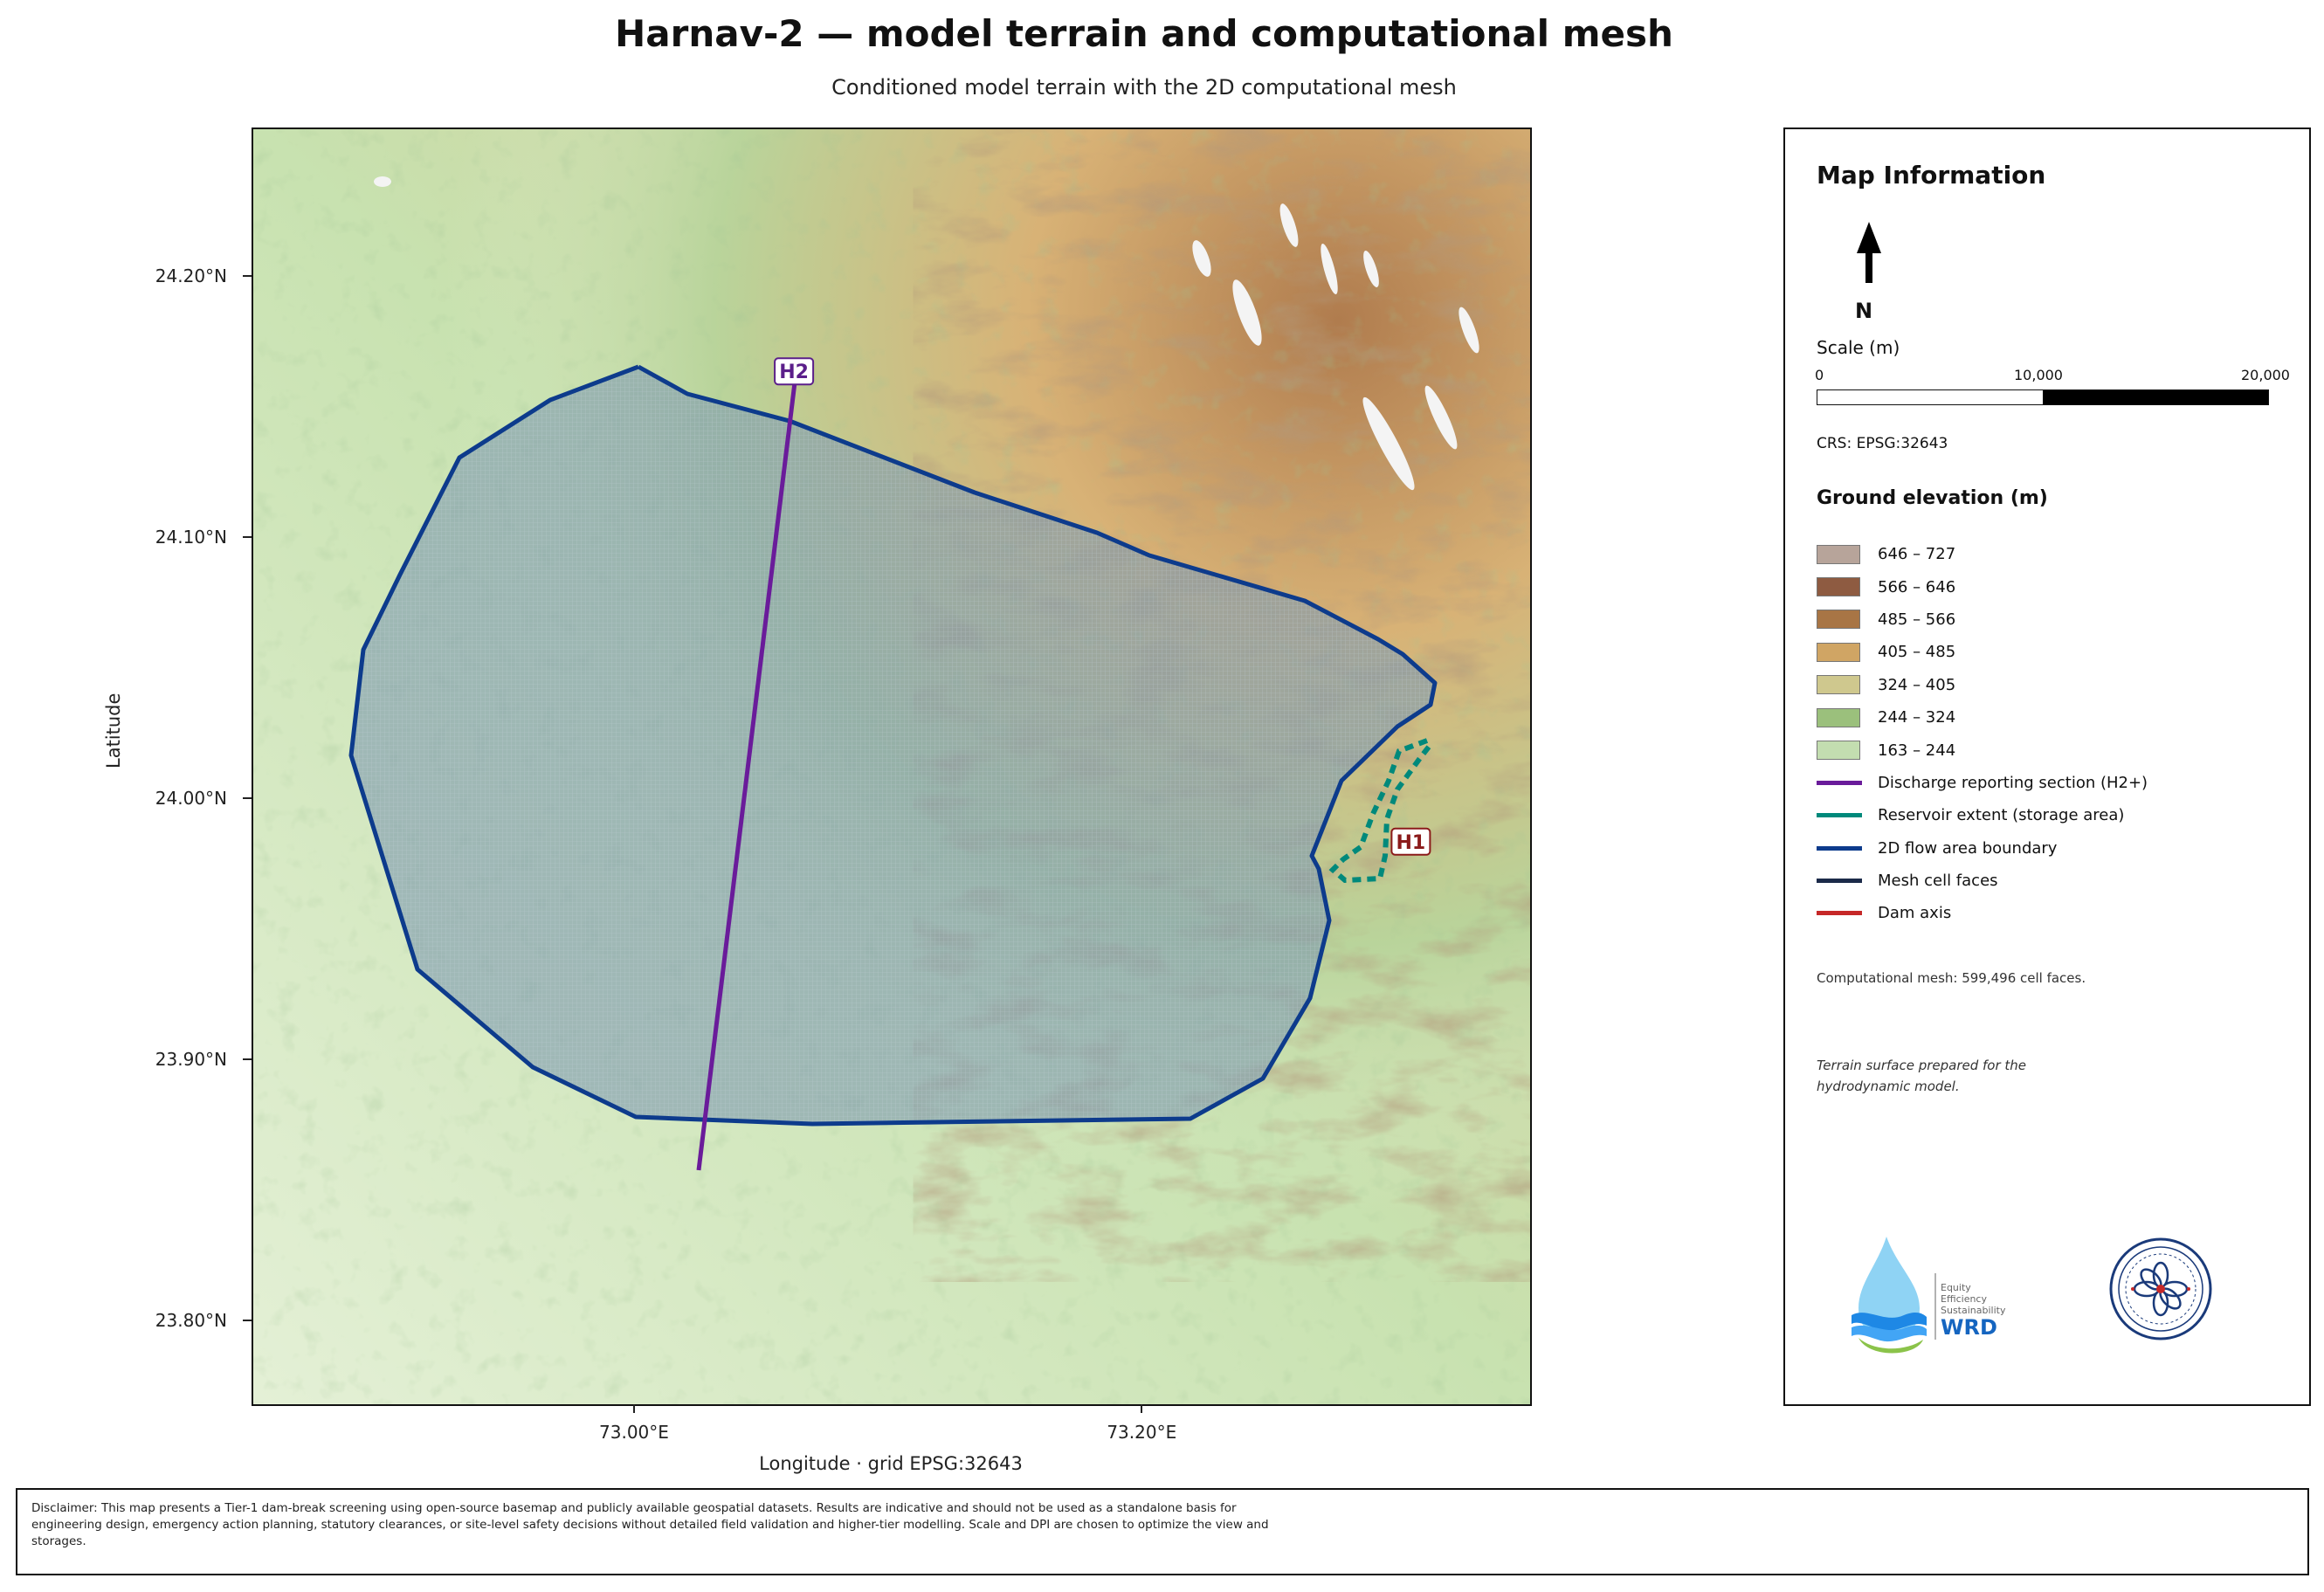  What do you see at coordinates (191, 1321) in the screenshot?
I see `y-tick-label: 23.80°N` at bounding box center [191, 1321].